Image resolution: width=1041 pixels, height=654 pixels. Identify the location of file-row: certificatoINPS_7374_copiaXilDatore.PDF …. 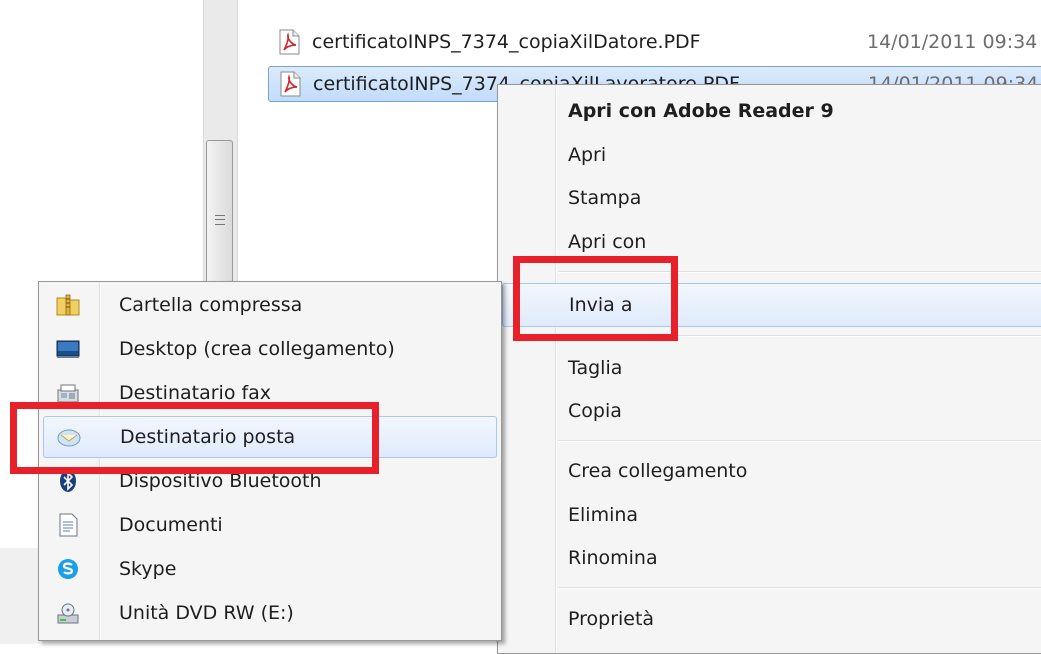
(654, 42).